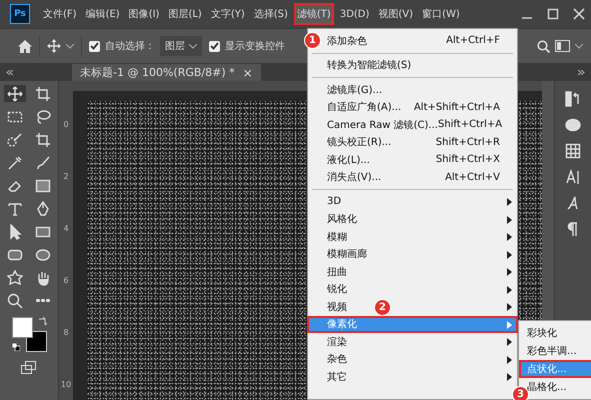 This screenshot has width=591, height=400. Describe the element at coordinates (30, 334) in the screenshot. I see `color-swatches-drawing` at that location.